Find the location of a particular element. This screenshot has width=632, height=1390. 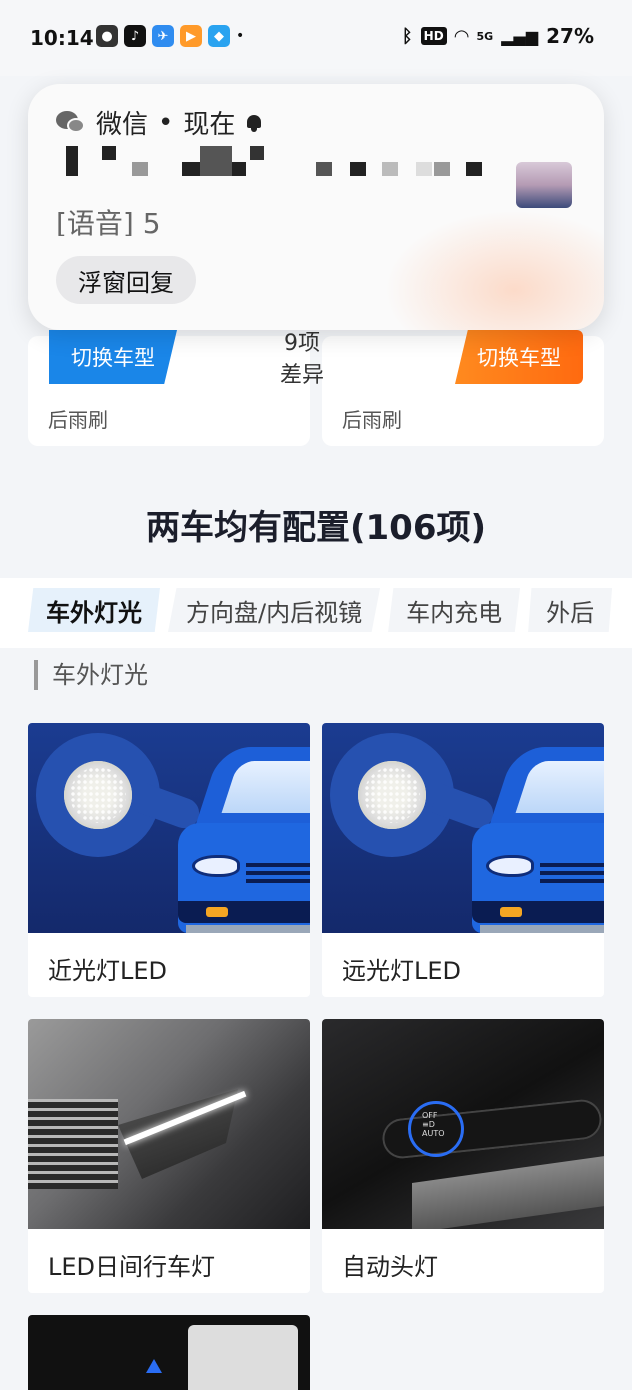

auto-headlight-photo: OFF ≡D AUTO is located at coordinates (463, 1124).